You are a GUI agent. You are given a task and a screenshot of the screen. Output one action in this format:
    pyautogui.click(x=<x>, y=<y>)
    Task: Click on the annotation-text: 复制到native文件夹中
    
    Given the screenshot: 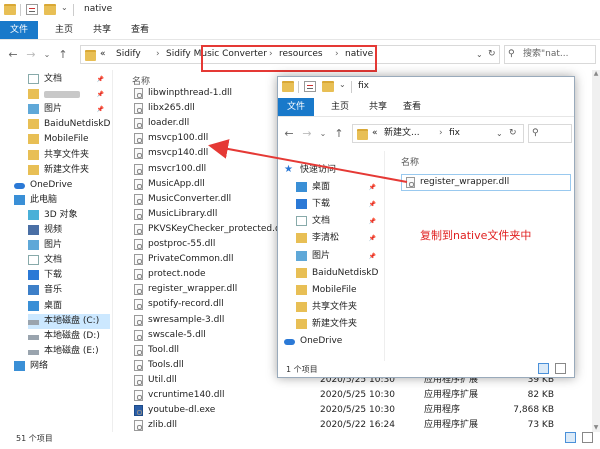 What is the action you would take?
    pyautogui.click(x=476, y=235)
    